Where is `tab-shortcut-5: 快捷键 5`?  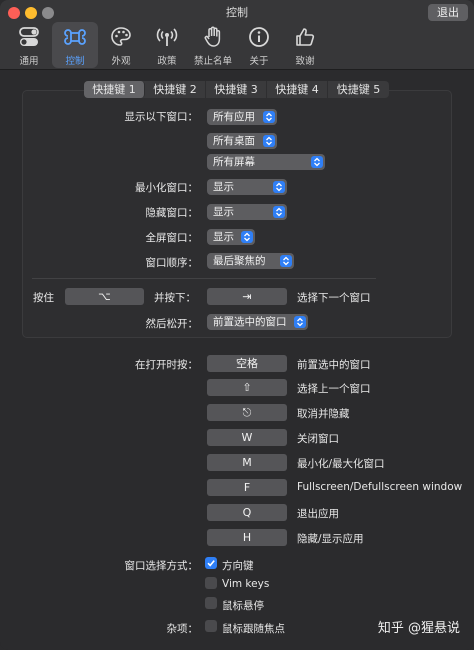 tab-shortcut-5: 快捷键 5 is located at coordinates (358, 89).